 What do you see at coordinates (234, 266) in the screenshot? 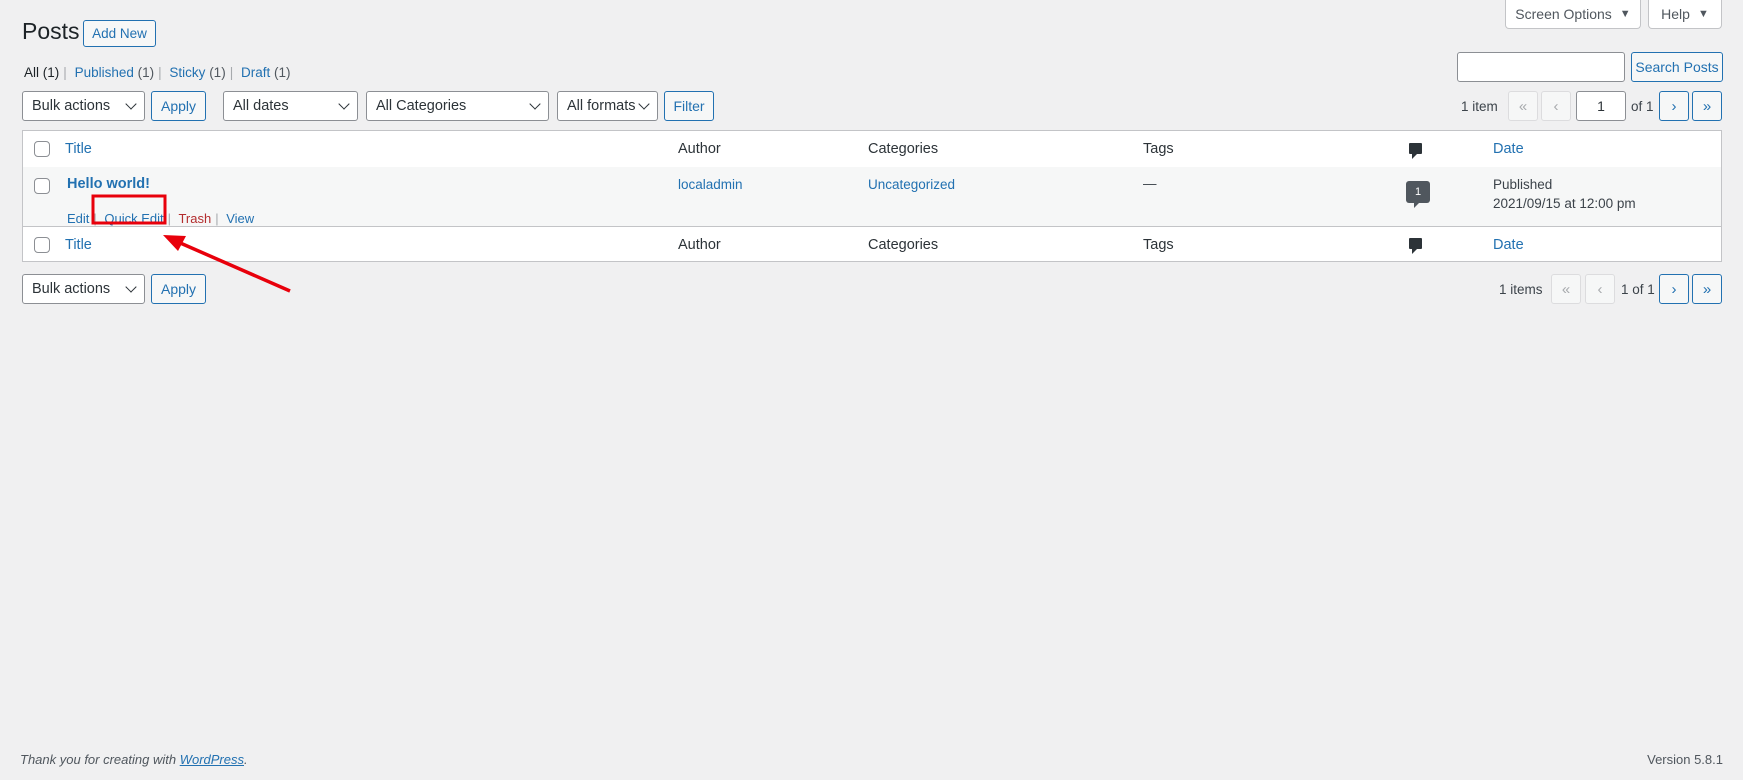
I see `annotation-arrow-shaft` at bounding box center [234, 266].